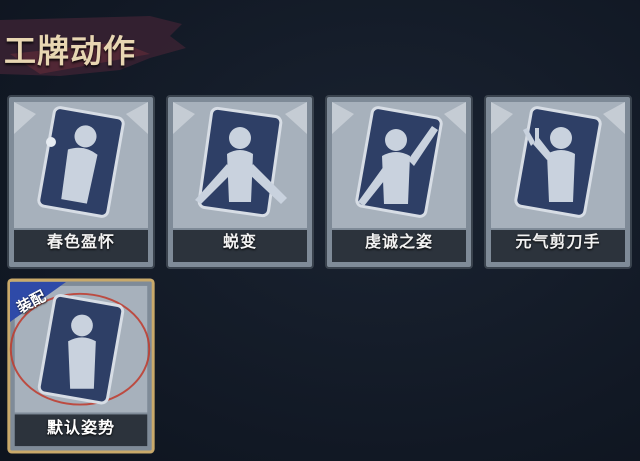 This screenshot has height=461, width=640. I want to click on action-card-4: 元气剪刀手, so click(558, 182).